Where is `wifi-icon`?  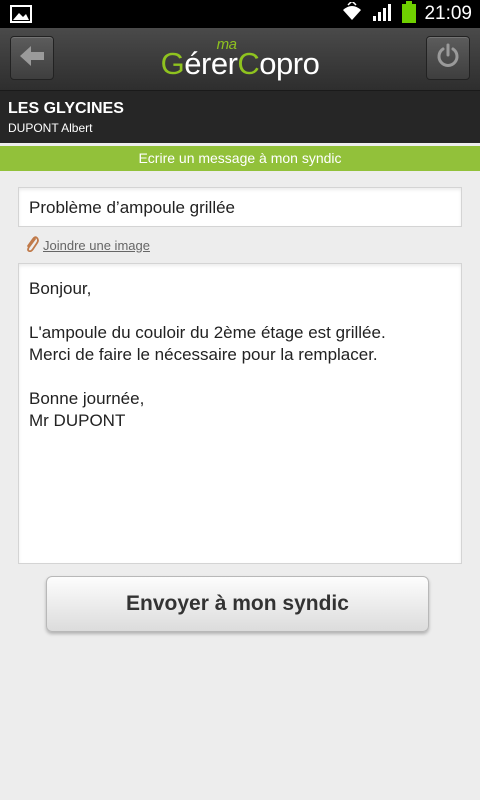 wifi-icon is located at coordinates (352, 13).